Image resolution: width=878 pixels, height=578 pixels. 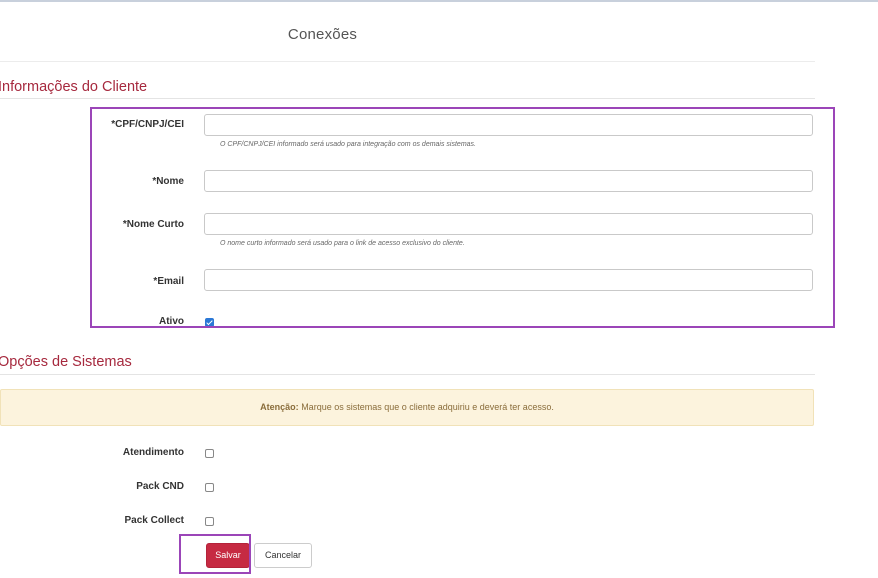 I want to click on option-label-pack-collect: Pack Collect, so click(x=154, y=520).